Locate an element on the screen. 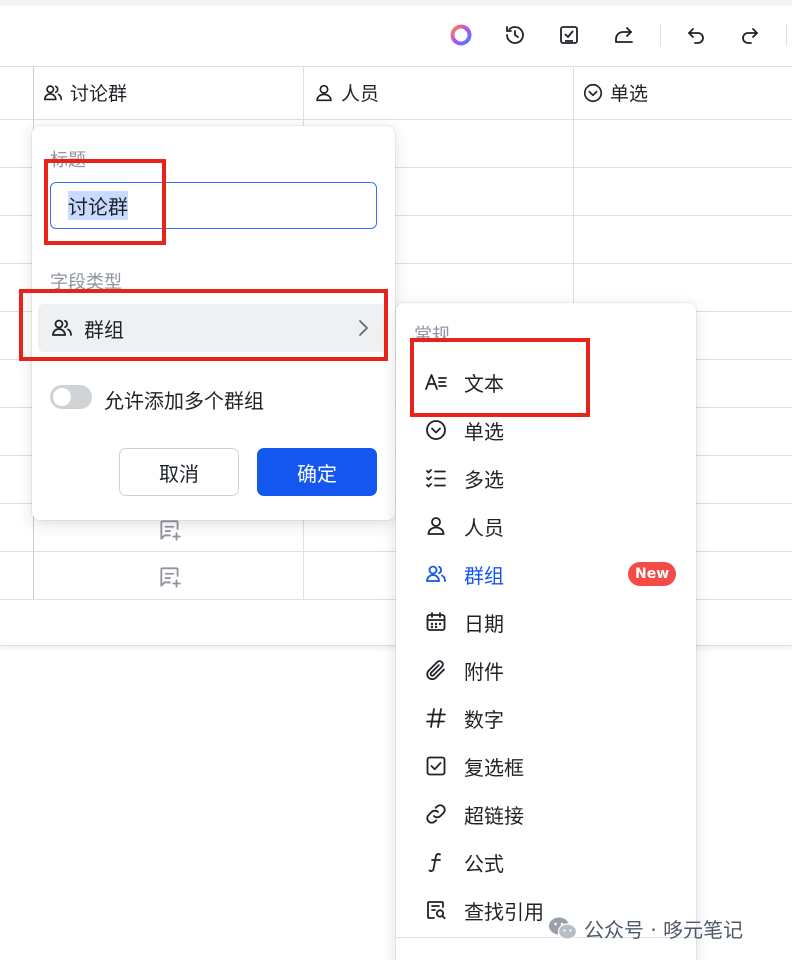 The height and width of the screenshot is (960, 792). title-label: 标题 is located at coordinates (68, 160).